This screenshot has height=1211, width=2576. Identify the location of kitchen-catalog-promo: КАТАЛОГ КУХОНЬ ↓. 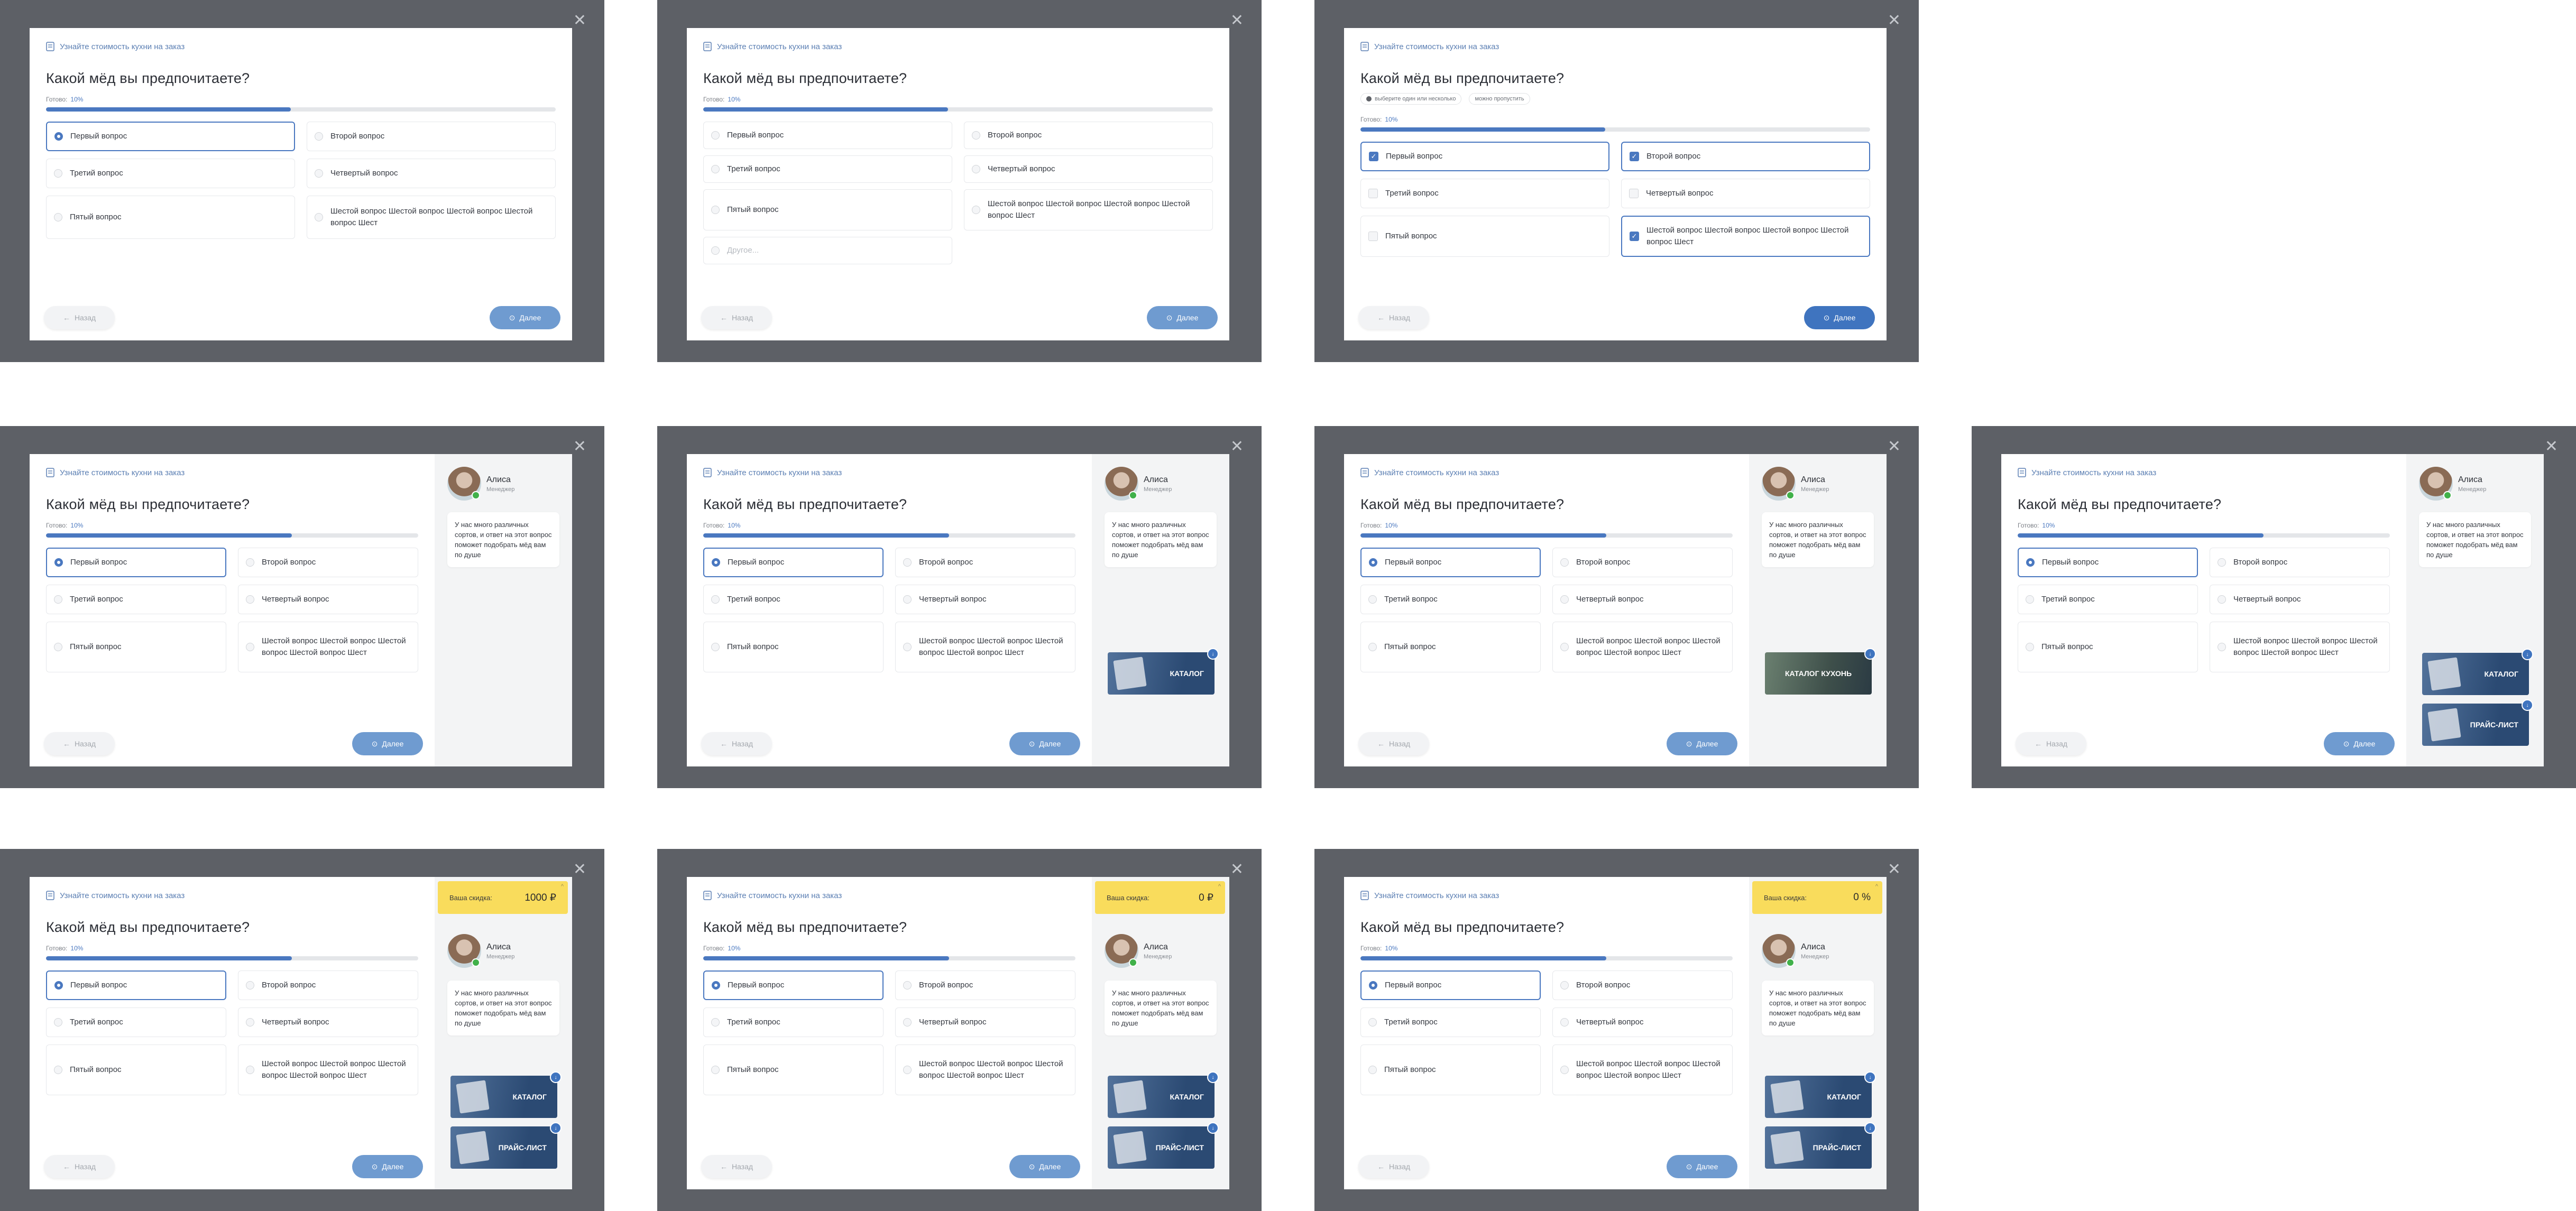
(1820, 671).